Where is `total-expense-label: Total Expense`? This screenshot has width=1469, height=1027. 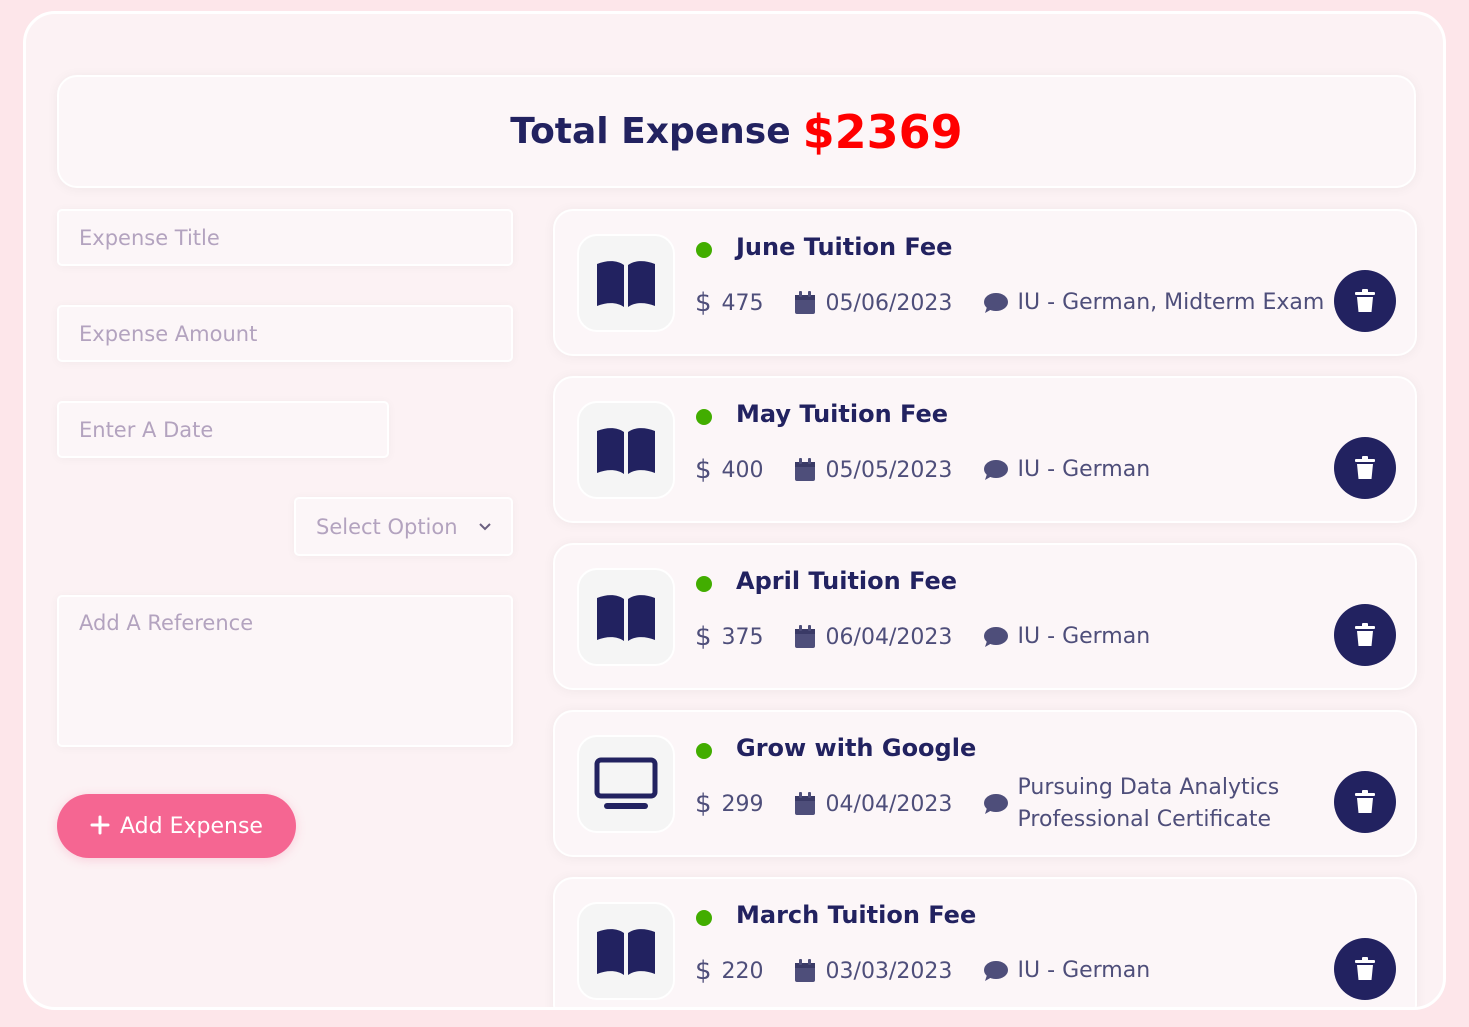 total-expense-label: Total Expense is located at coordinates (650, 131).